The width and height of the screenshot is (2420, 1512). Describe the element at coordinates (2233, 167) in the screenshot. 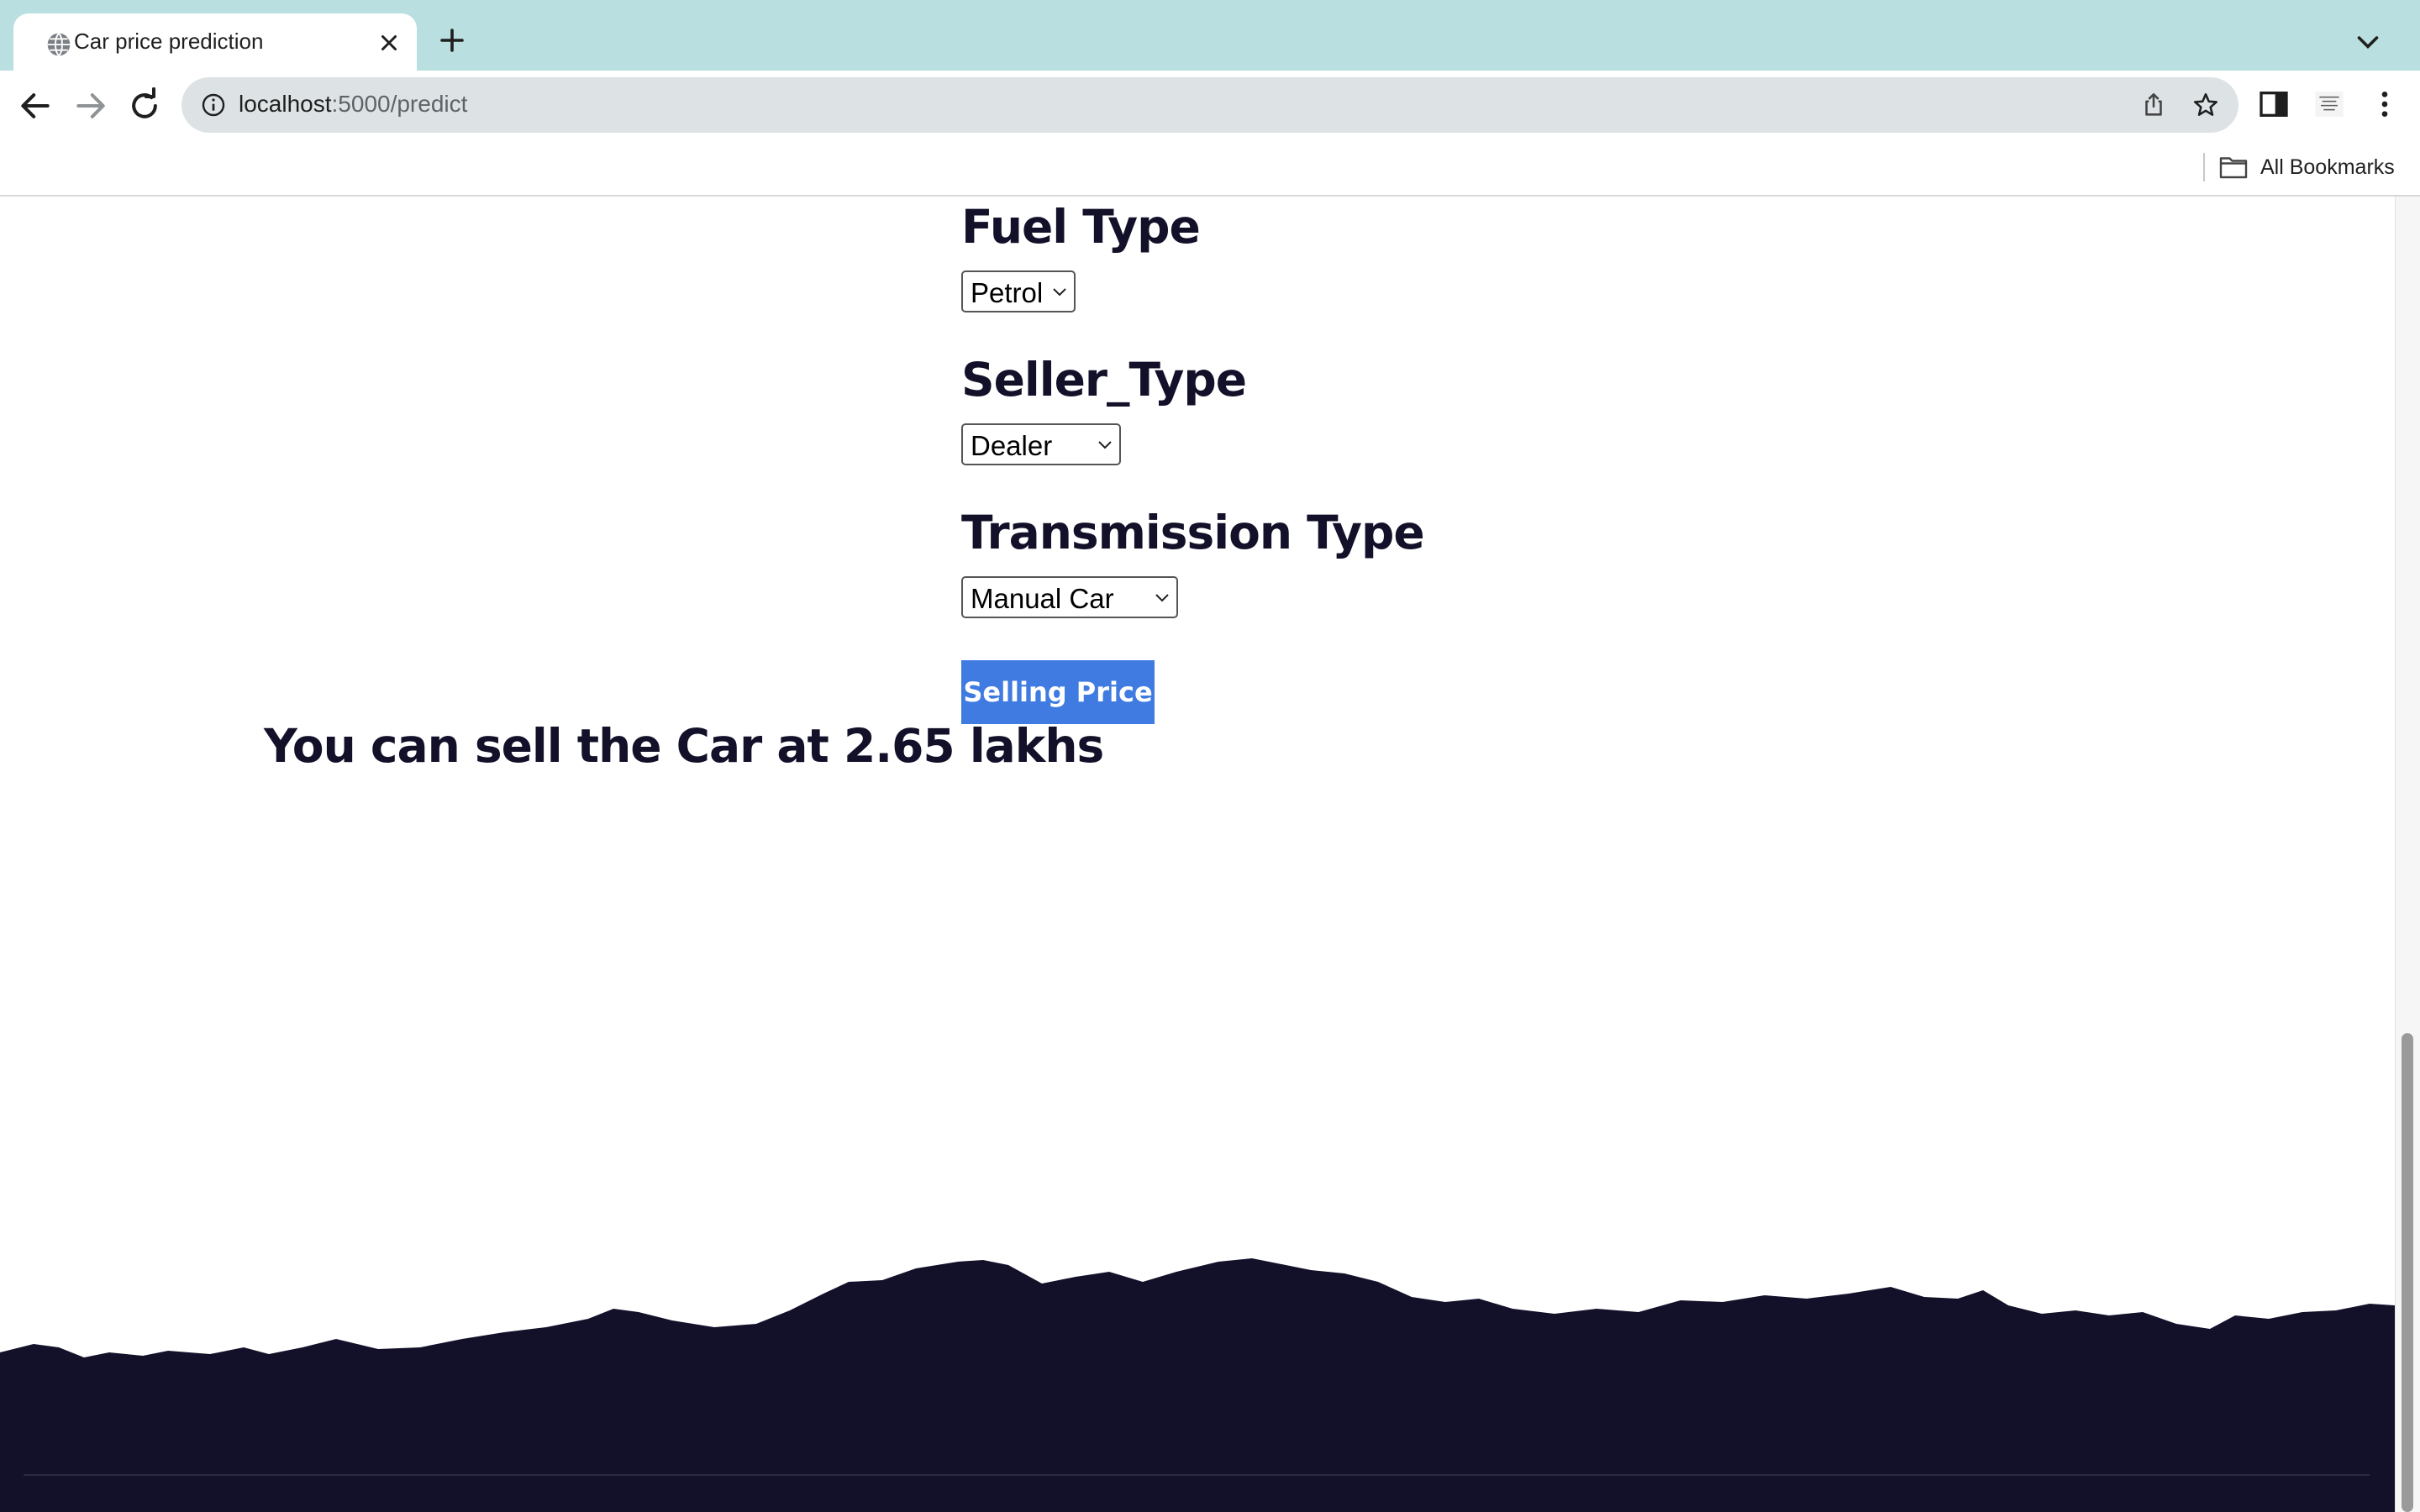

I see `folder-icon` at that location.